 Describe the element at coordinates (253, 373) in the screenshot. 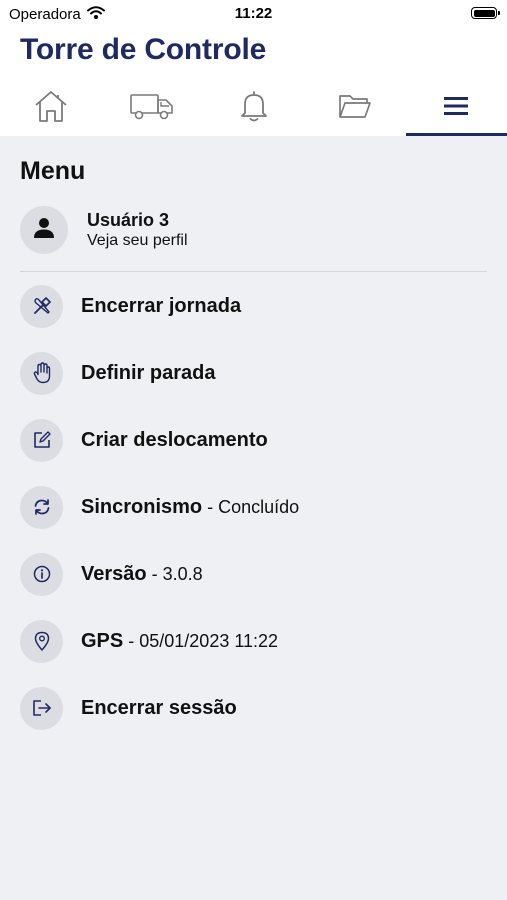

I see `menu-item-define-stop: Definir parada` at that location.